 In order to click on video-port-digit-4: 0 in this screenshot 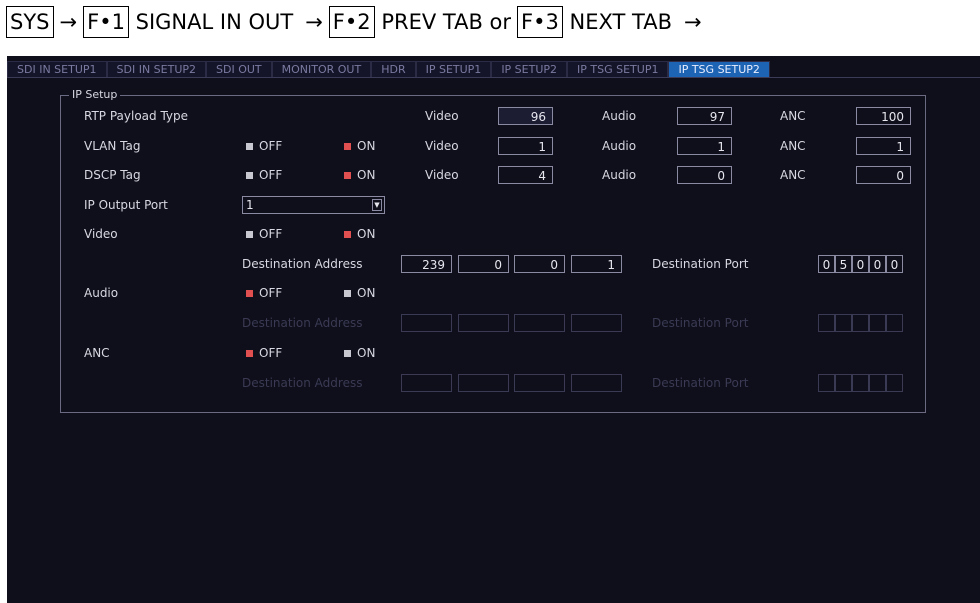, I will do `click(877, 264)`.